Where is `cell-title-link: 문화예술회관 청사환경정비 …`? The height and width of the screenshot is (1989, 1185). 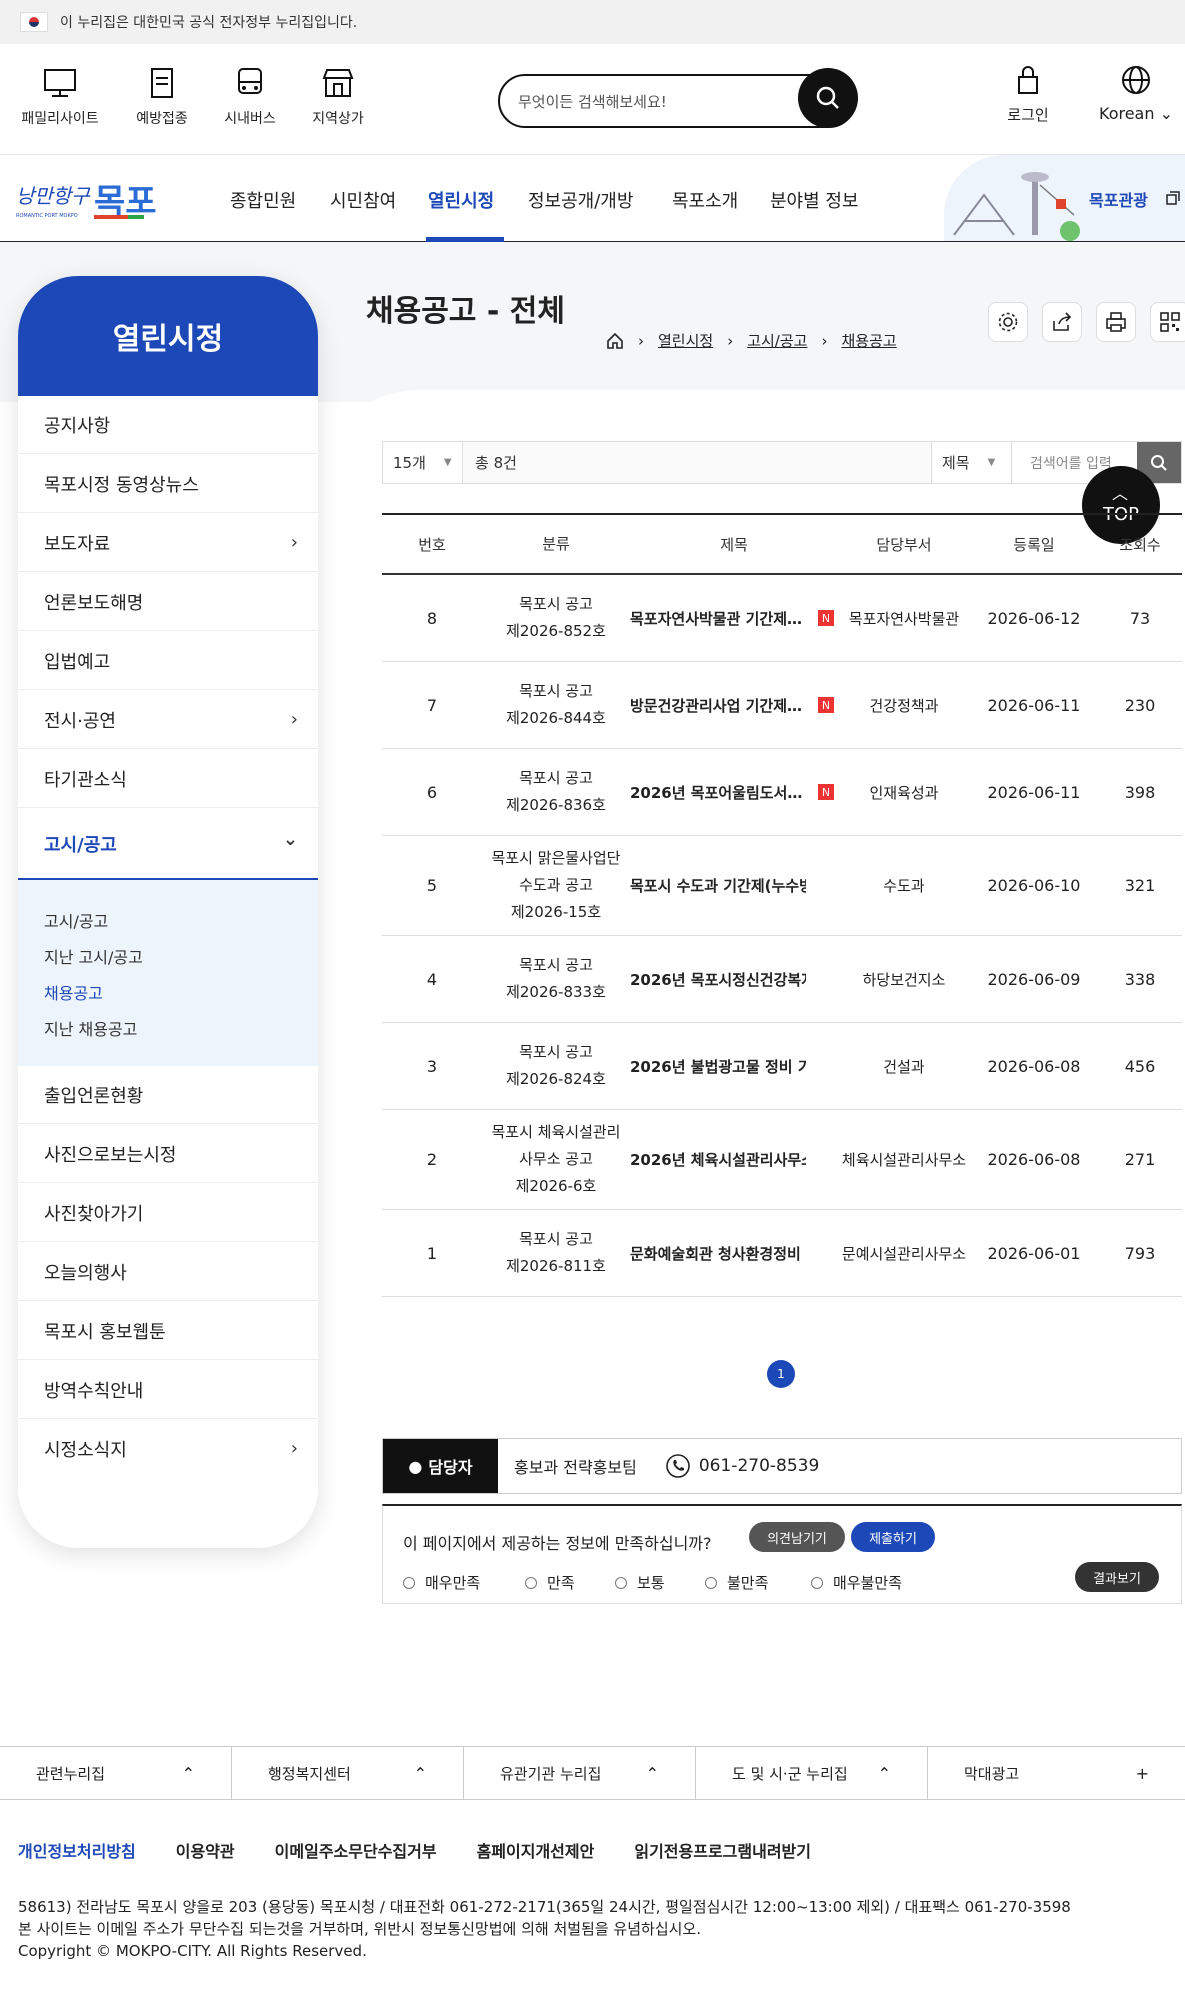 cell-title-link: 문화예술회관 청사환경정비 … is located at coordinates (718, 1253).